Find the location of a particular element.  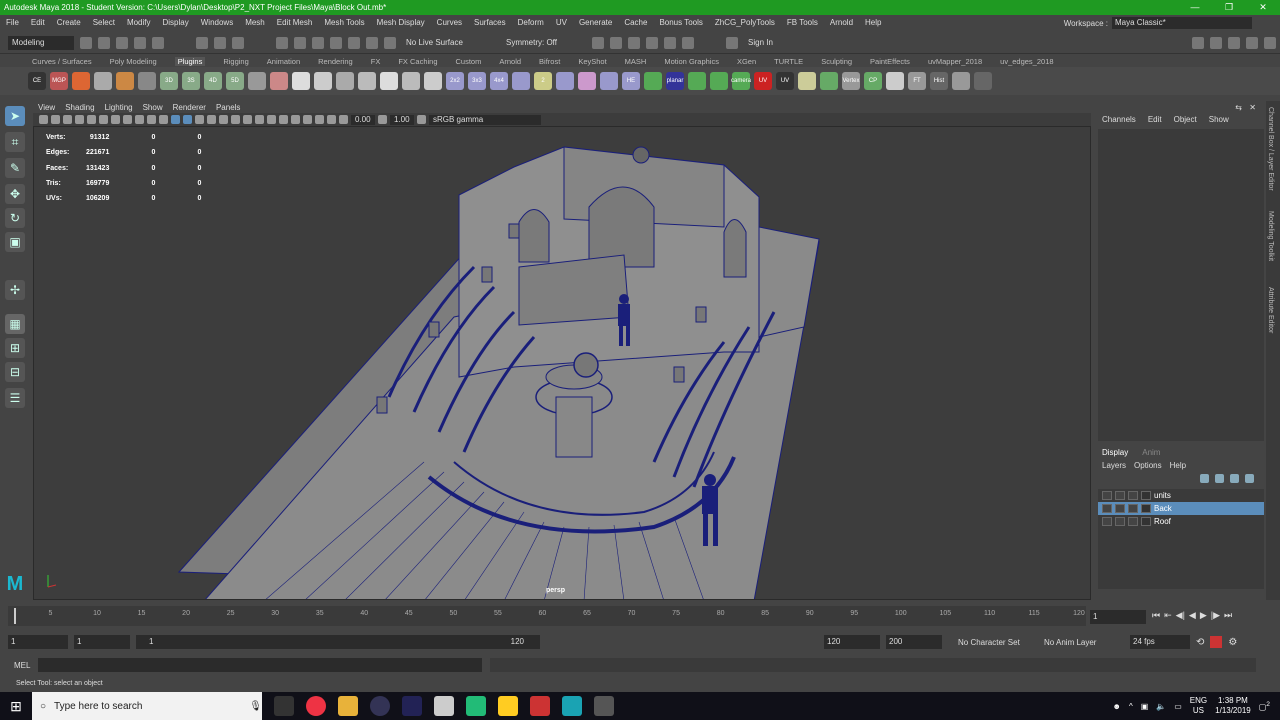

mel-label: MEL is located at coordinates (22, 665).